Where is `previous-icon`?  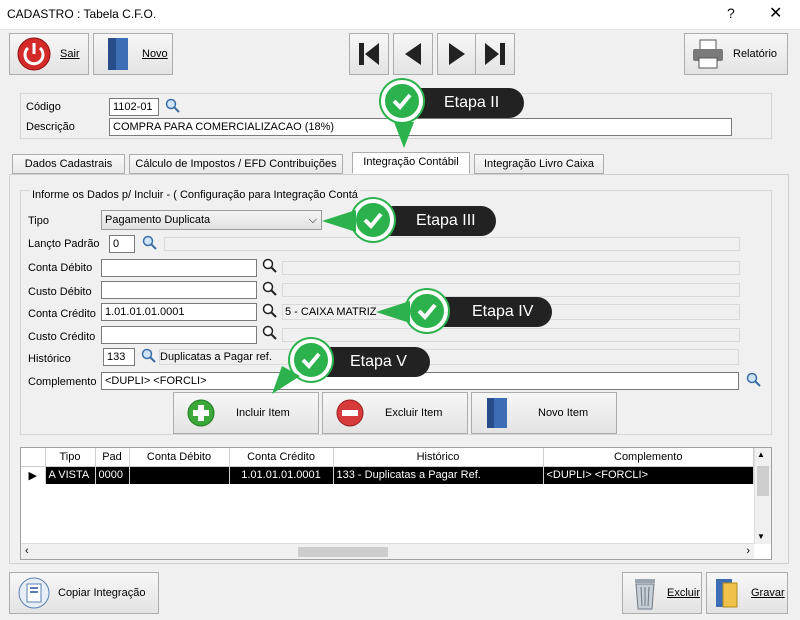 previous-icon is located at coordinates (413, 54).